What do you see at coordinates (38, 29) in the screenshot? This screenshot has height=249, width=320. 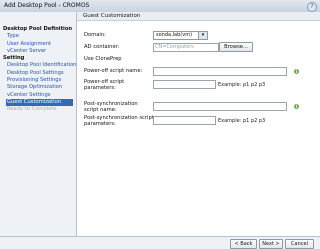 I see `section-pool-definition: Desktop Pool Definition` at bounding box center [38, 29].